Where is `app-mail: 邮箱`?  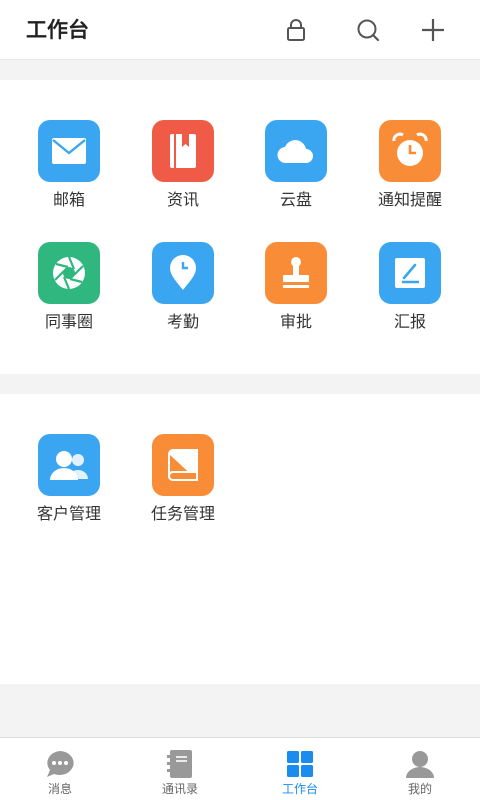 app-mail: 邮箱 is located at coordinates (69, 165).